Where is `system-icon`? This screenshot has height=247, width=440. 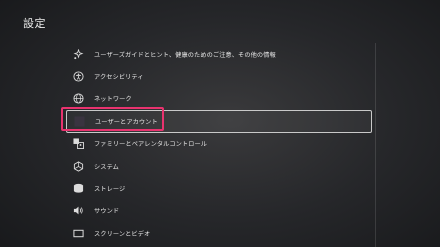
system-icon is located at coordinates (78, 166).